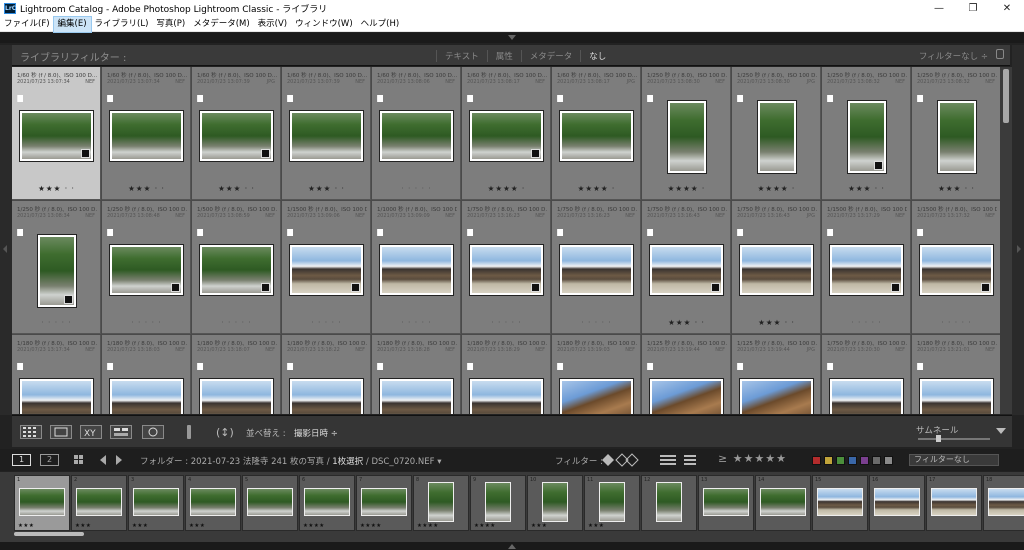  What do you see at coordinates (91, 432) in the screenshot?
I see `compare-view-button: XY` at bounding box center [91, 432].